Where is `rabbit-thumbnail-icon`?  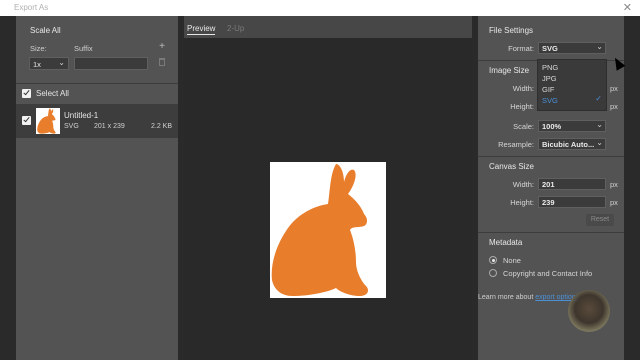
rabbit-thumbnail-icon is located at coordinates (46, 121).